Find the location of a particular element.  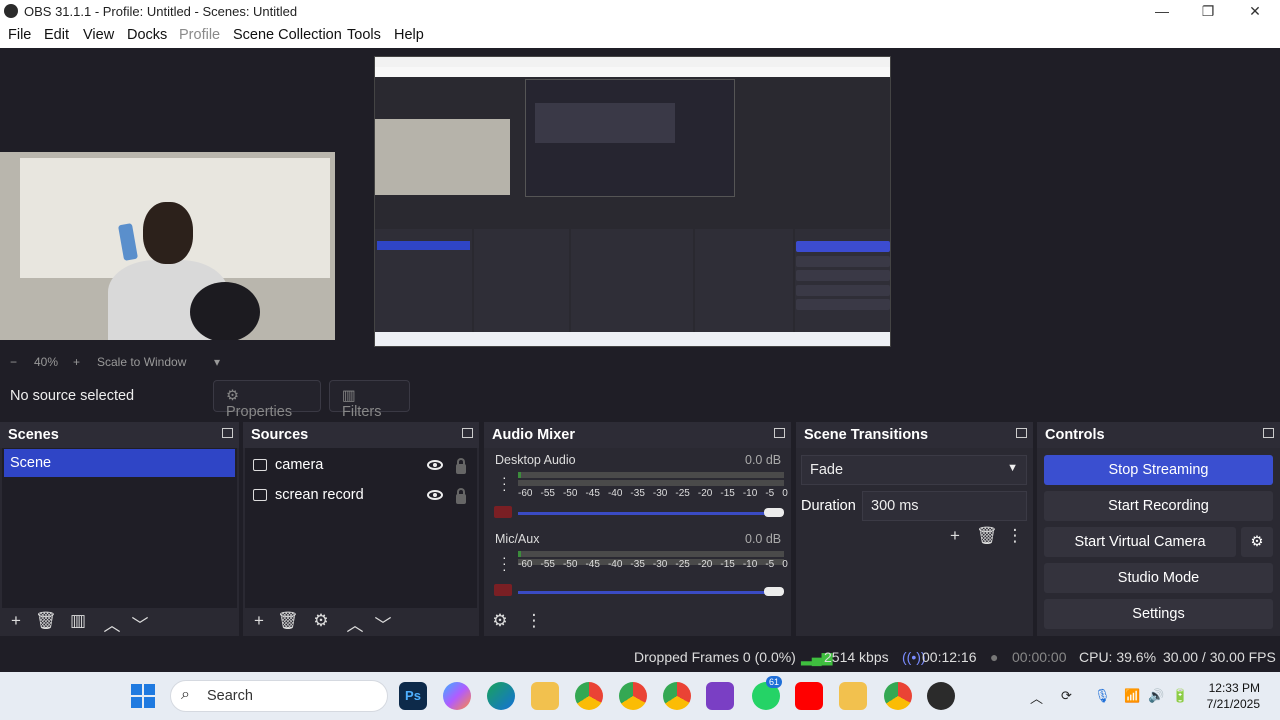

scene-filters-icon: ▥ is located at coordinates (78, 621).